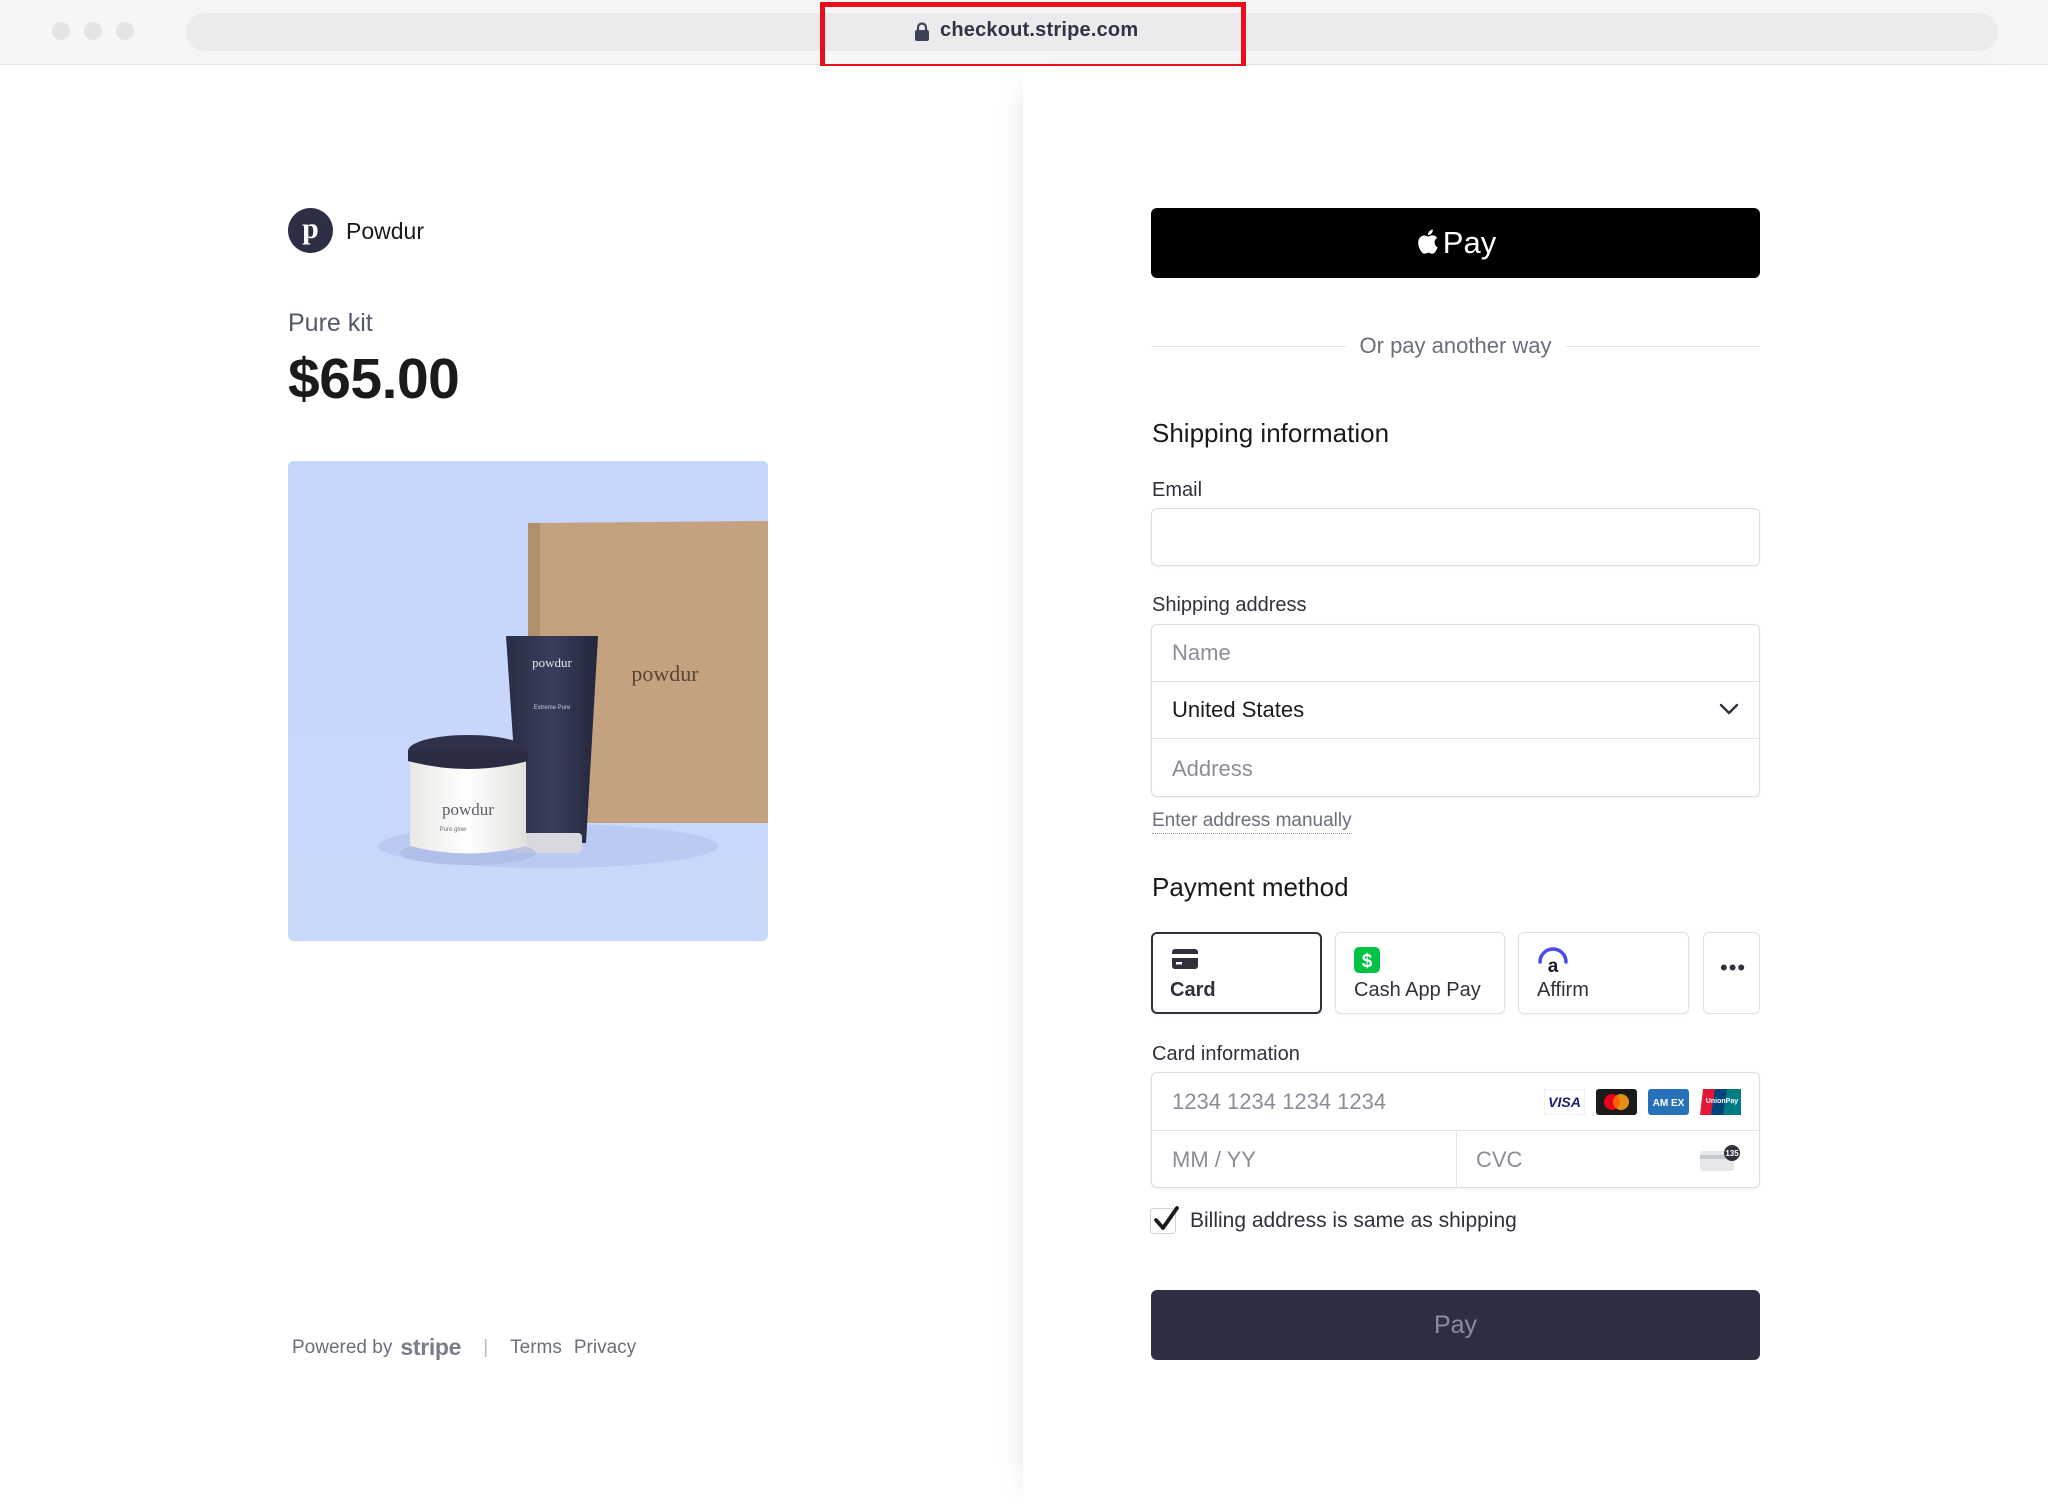  What do you see at coordinates (1279, 1102) in the screenshot?
I see `card-number-field: 1234 1234 1234 1234` at bounding box center [1279, 1102].